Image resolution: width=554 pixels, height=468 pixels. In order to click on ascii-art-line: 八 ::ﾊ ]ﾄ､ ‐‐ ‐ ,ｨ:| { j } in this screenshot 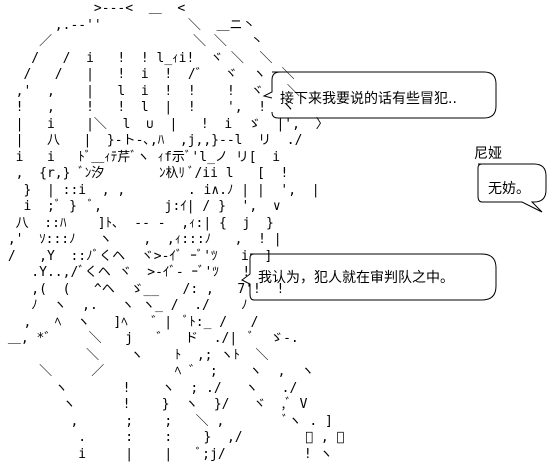, I will do `click(137, 223)`.